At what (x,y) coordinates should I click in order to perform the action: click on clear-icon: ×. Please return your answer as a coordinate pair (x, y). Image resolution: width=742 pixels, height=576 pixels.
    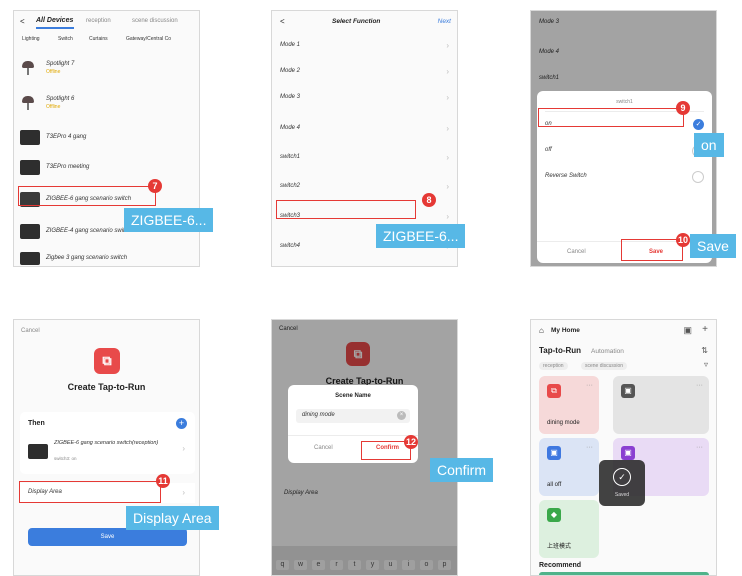
    Looking at the image, I should click on (401, 415).